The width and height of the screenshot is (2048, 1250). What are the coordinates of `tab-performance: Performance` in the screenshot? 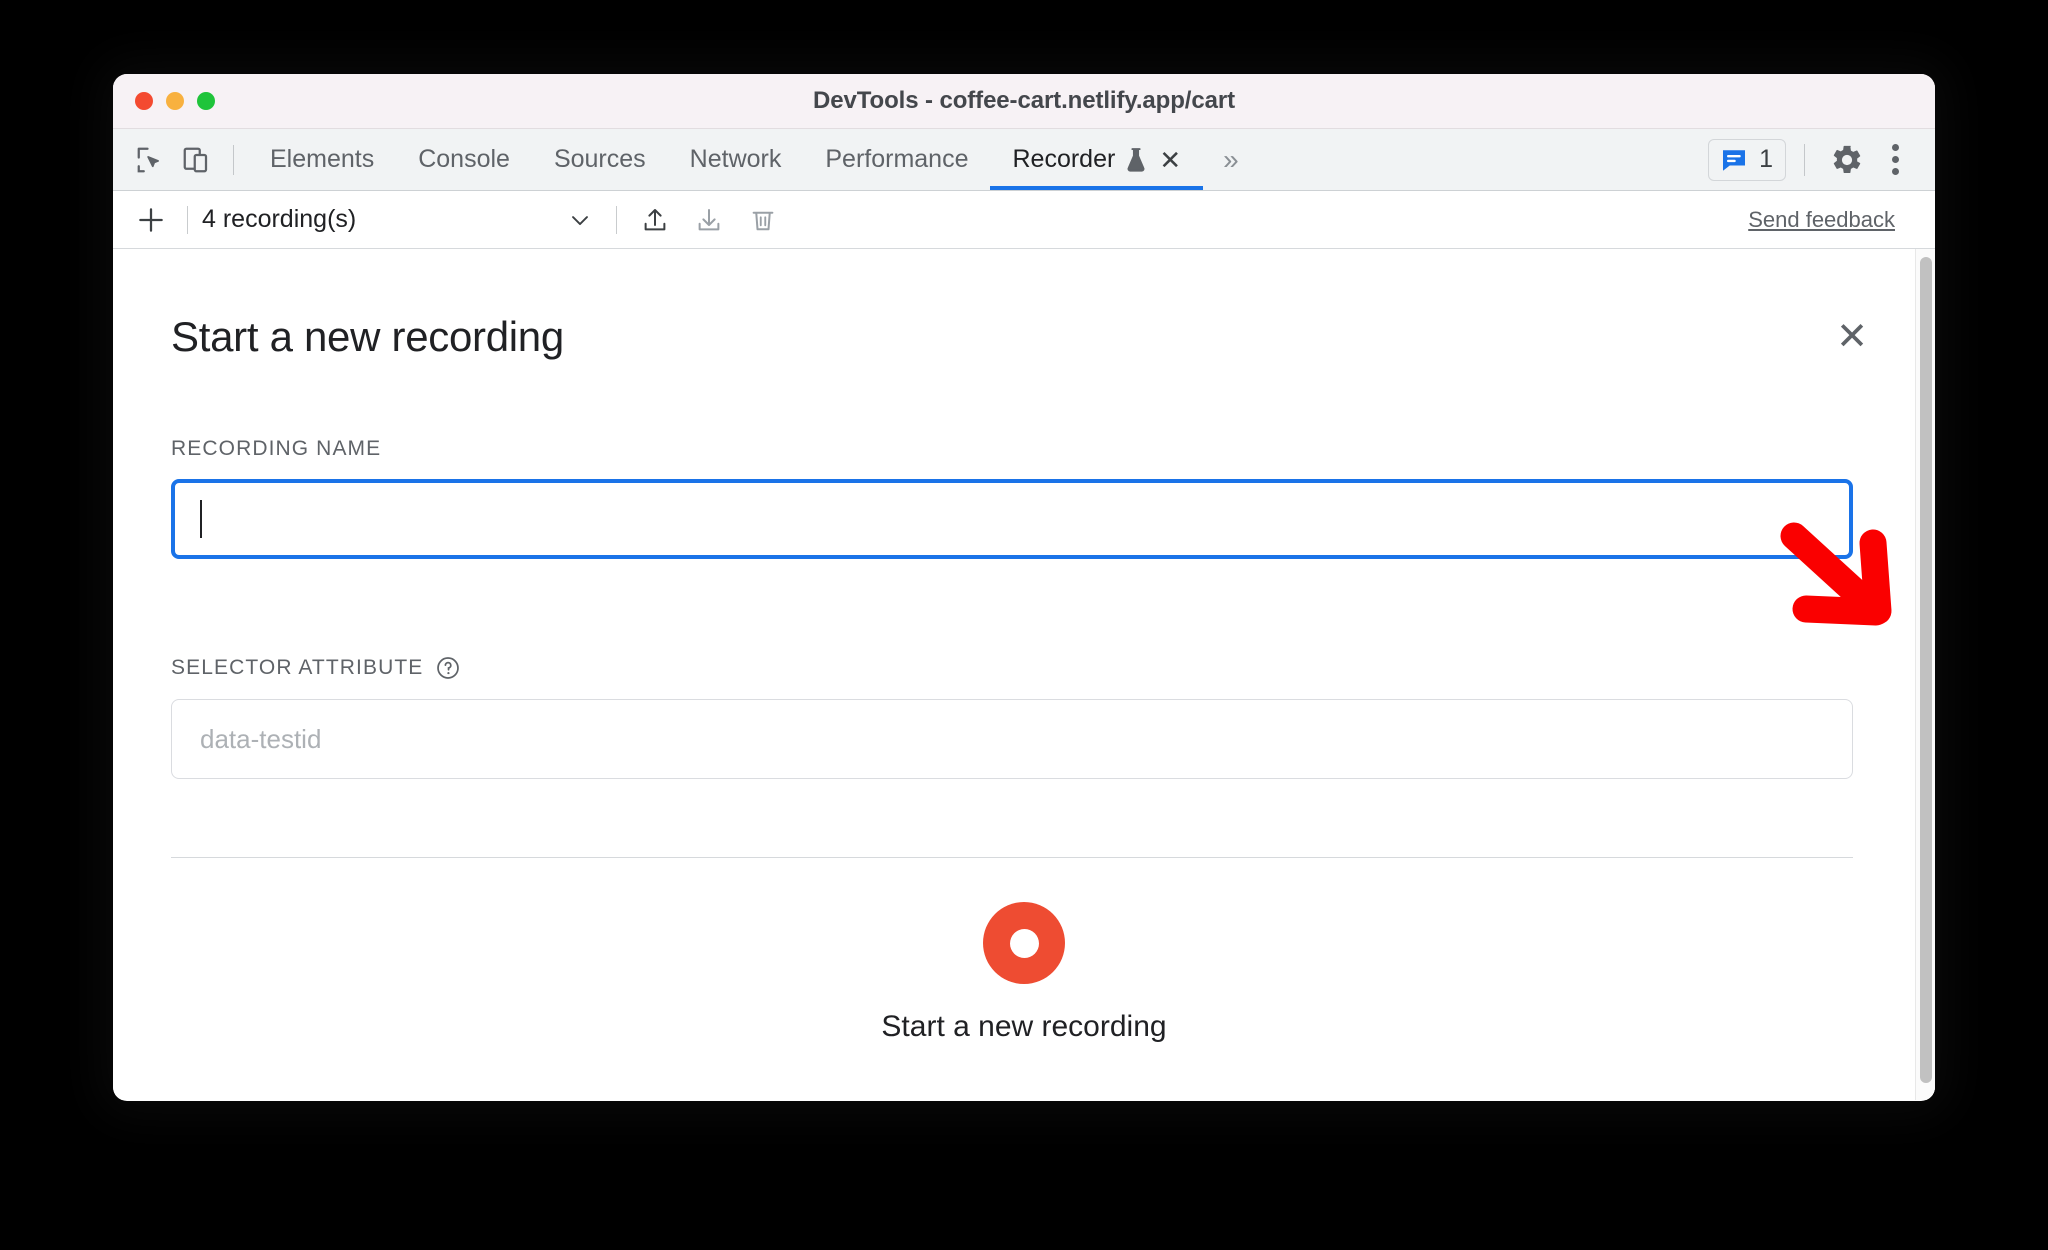 It's located at (896, 159).